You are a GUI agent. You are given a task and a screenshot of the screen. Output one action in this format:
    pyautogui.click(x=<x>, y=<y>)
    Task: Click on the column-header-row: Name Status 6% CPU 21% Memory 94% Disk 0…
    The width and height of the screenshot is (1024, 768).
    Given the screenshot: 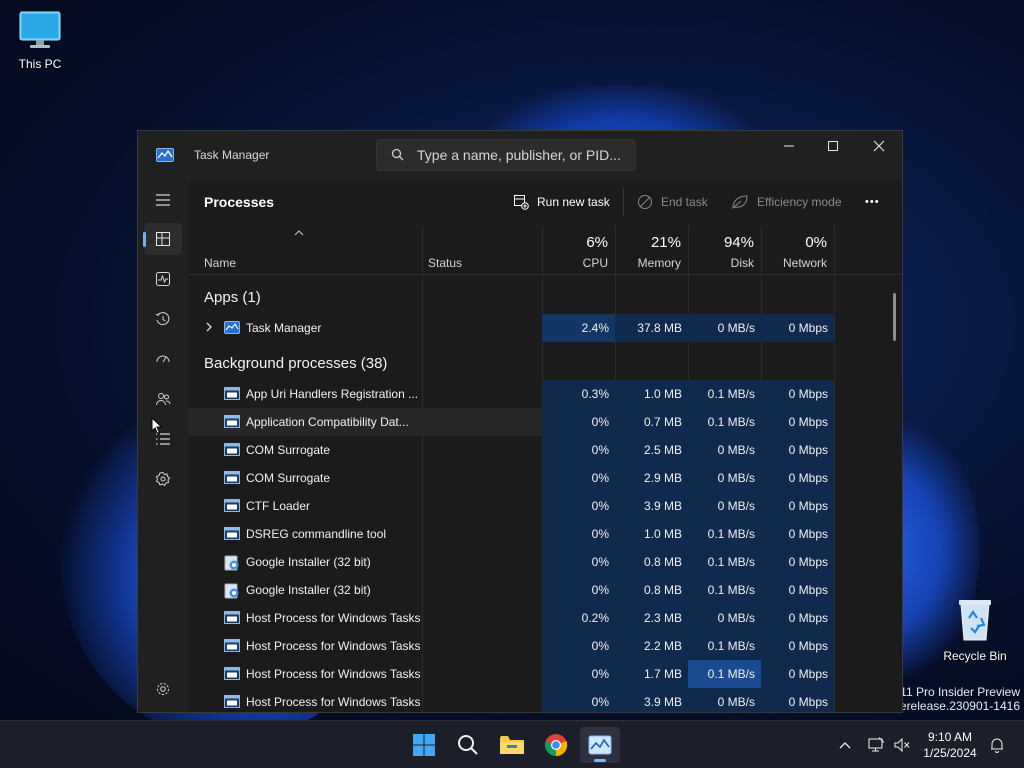 What is the action you would take?
    pyautogui.click(x=545, y=250)
    